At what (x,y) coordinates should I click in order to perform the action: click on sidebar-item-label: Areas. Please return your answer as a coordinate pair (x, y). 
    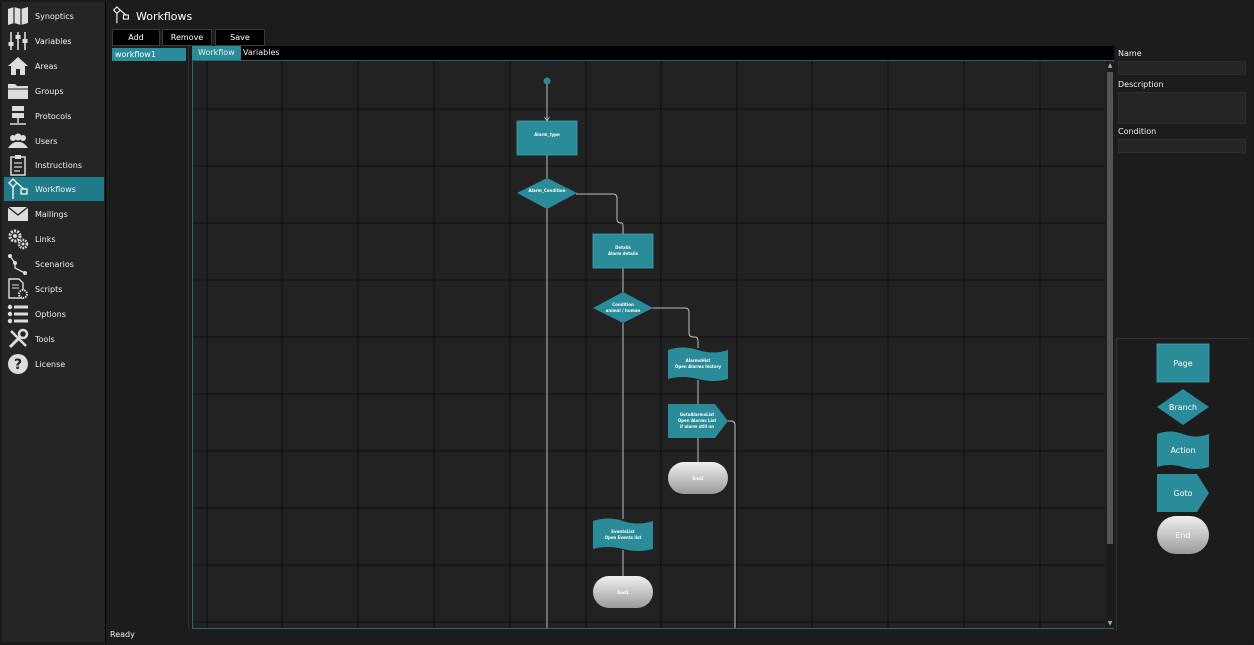
    Looking at the image, I should click on (46, 66).